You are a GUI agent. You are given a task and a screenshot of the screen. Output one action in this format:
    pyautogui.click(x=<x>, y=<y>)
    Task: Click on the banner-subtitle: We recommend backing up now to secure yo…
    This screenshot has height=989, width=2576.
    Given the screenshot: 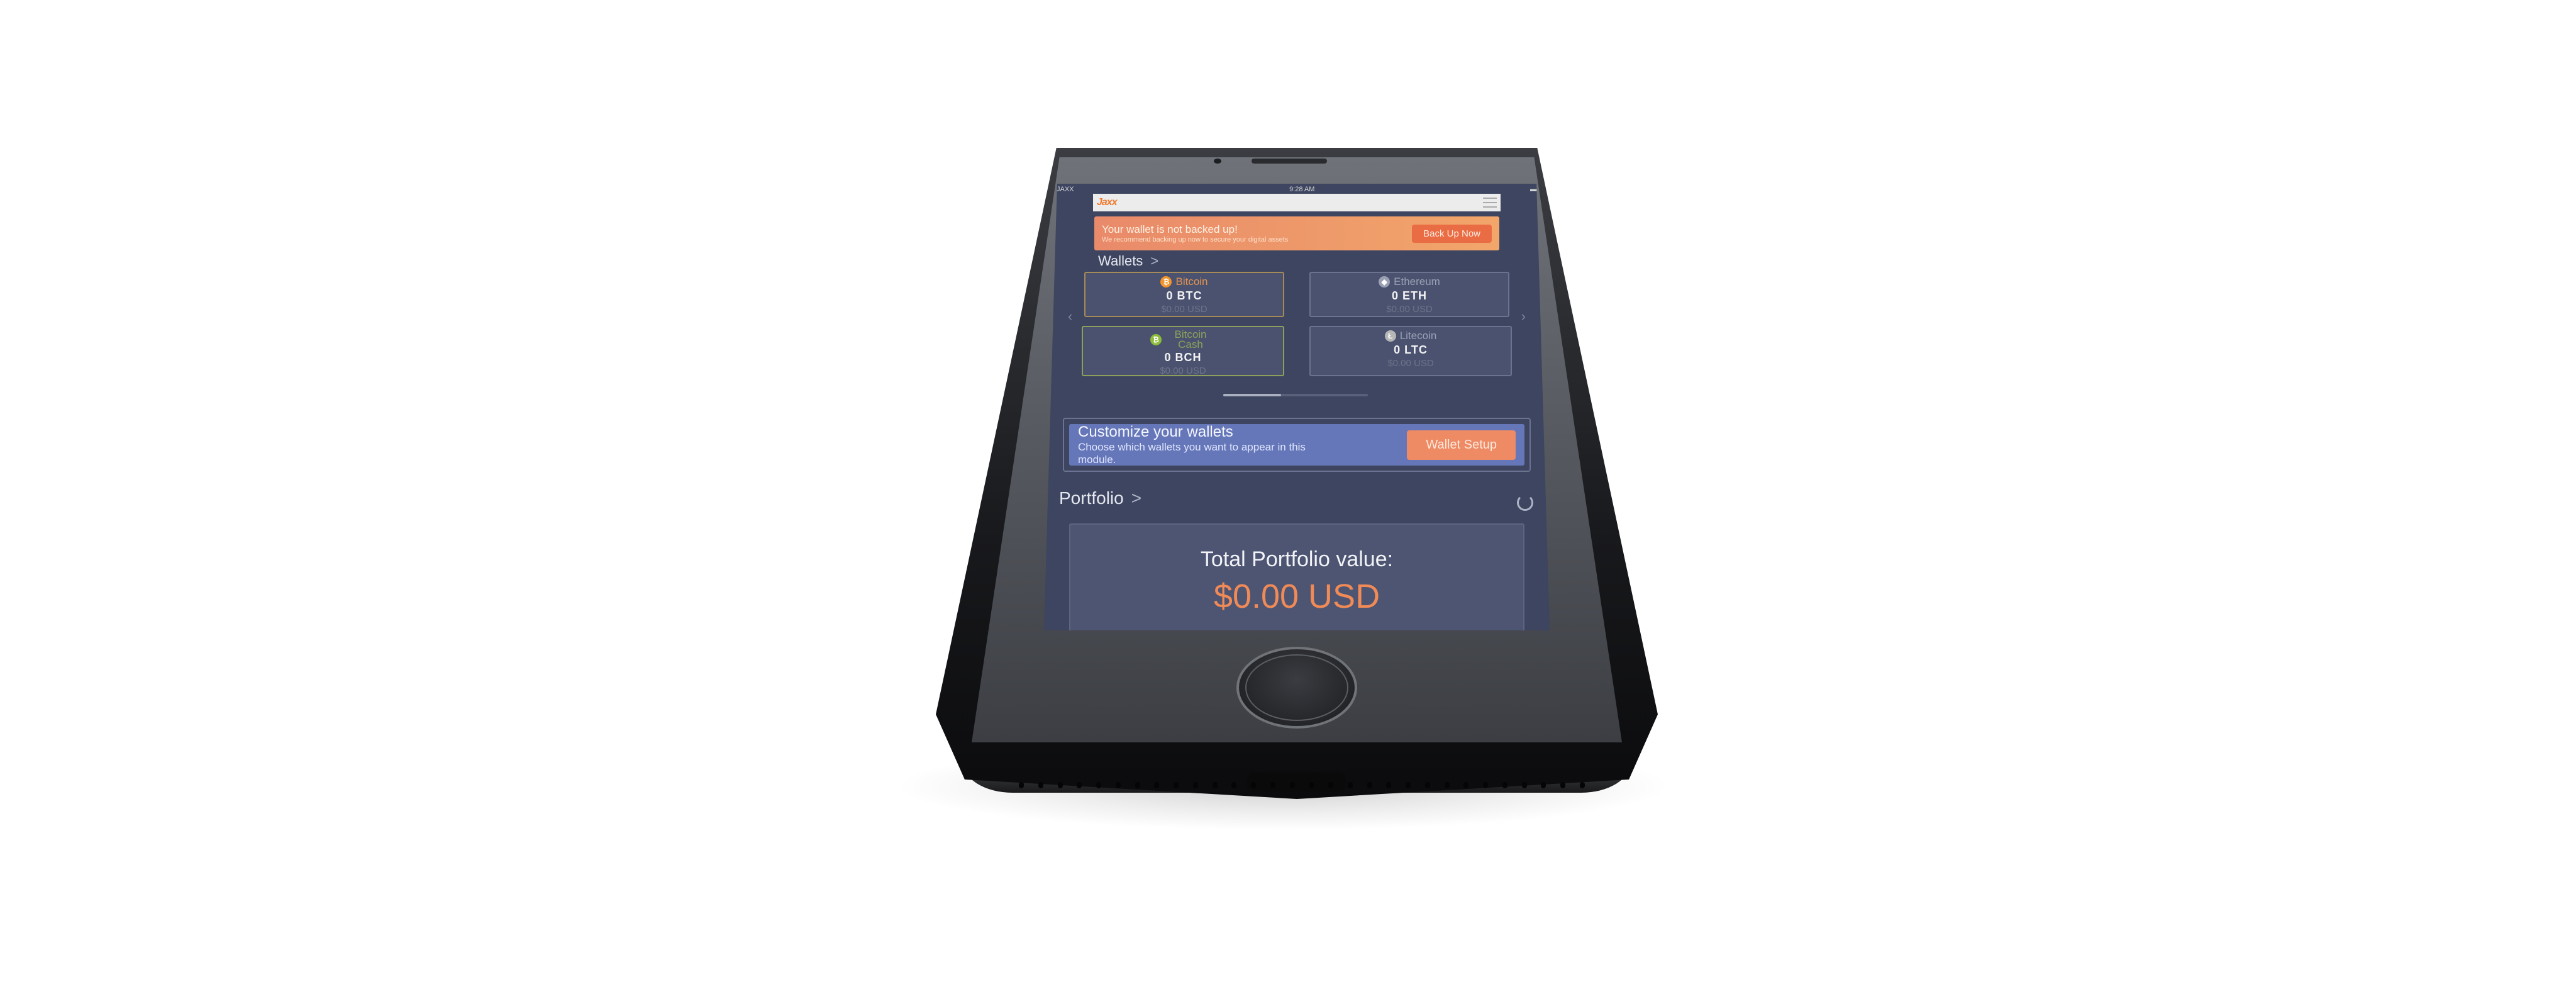 What is the action you would take?
    pyautogui.click(x=1195, y=239)
    